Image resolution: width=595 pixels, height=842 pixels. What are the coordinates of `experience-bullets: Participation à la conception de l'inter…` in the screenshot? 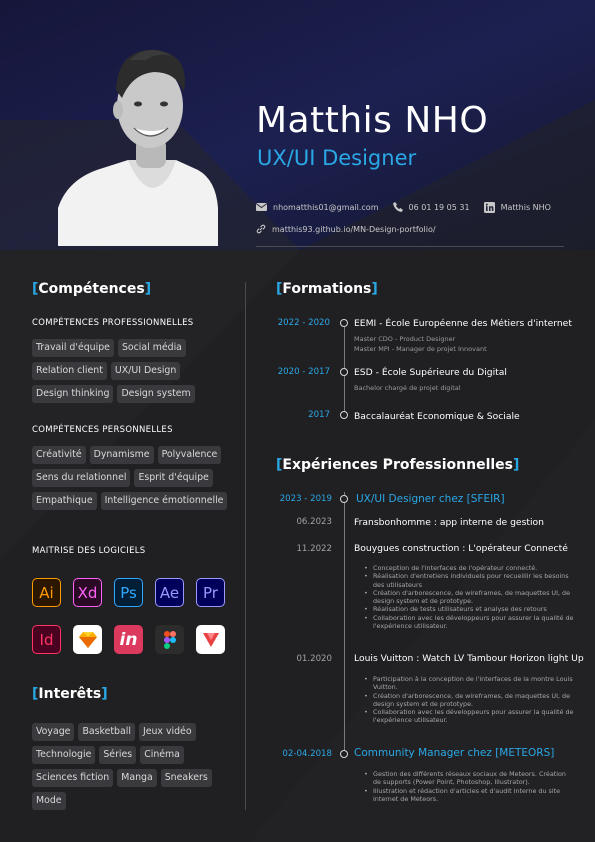 It's located at (469, 700).